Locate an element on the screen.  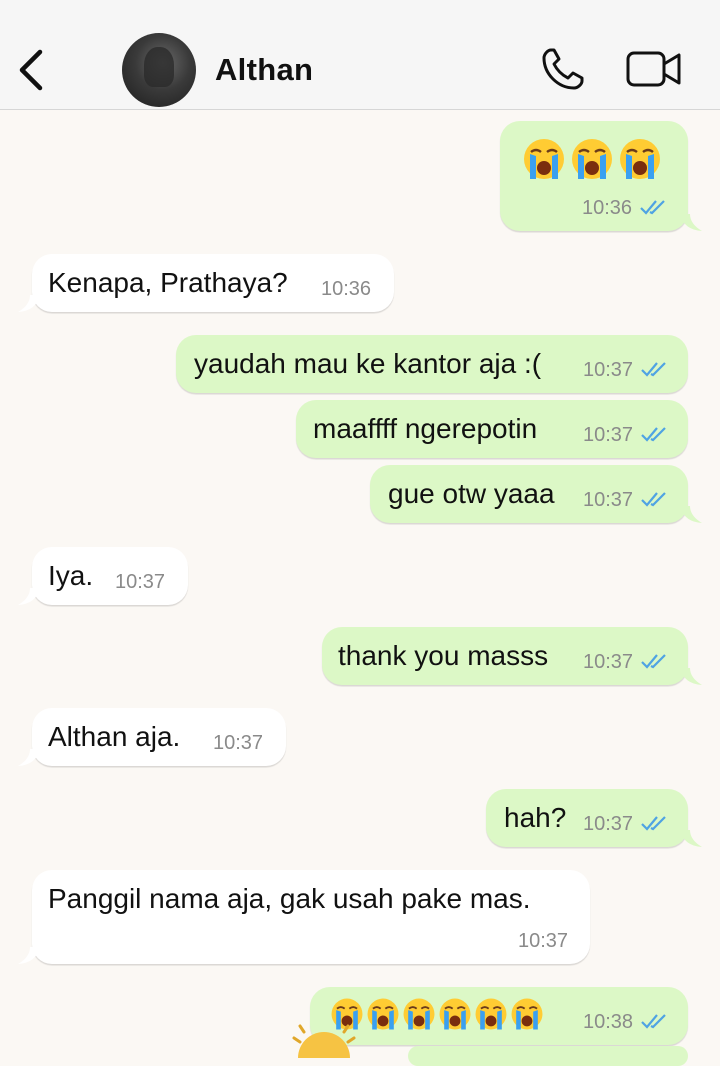
video-call-button is located at coordinates (654, 69).